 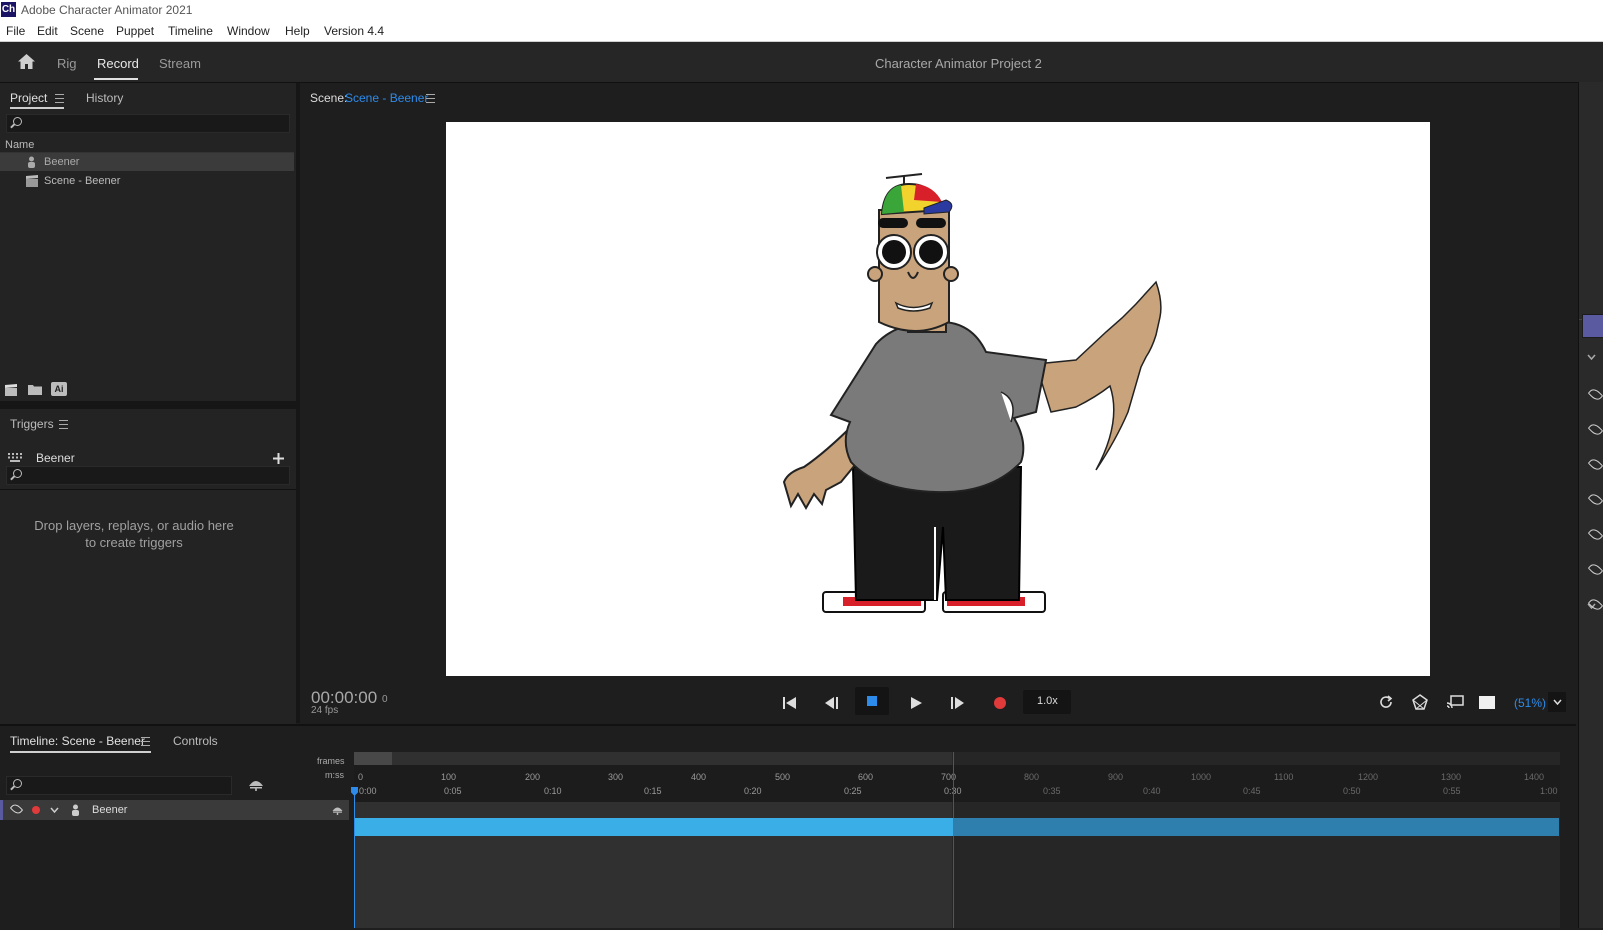 What do you see at coordinates (190, 31) in the screenshot?
I see `menu-timeline: Timeline` at bounding box center [190, 31].